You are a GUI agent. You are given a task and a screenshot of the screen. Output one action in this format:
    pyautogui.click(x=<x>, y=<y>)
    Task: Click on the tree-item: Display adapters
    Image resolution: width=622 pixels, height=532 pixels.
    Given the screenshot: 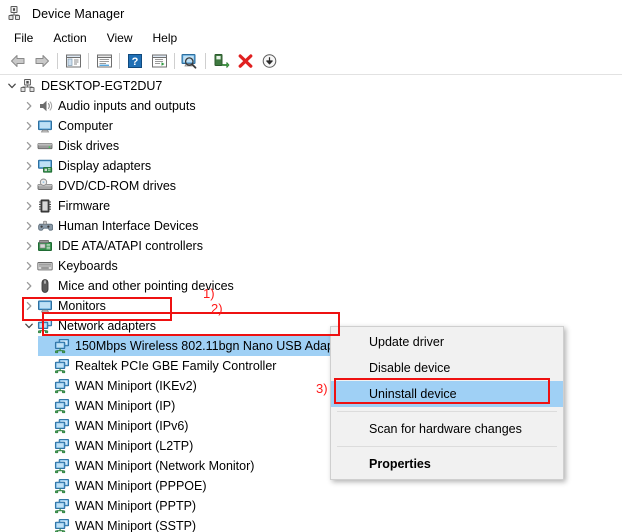 What is the action you would take?
    pyautogui.click(x=311, y=166)
    